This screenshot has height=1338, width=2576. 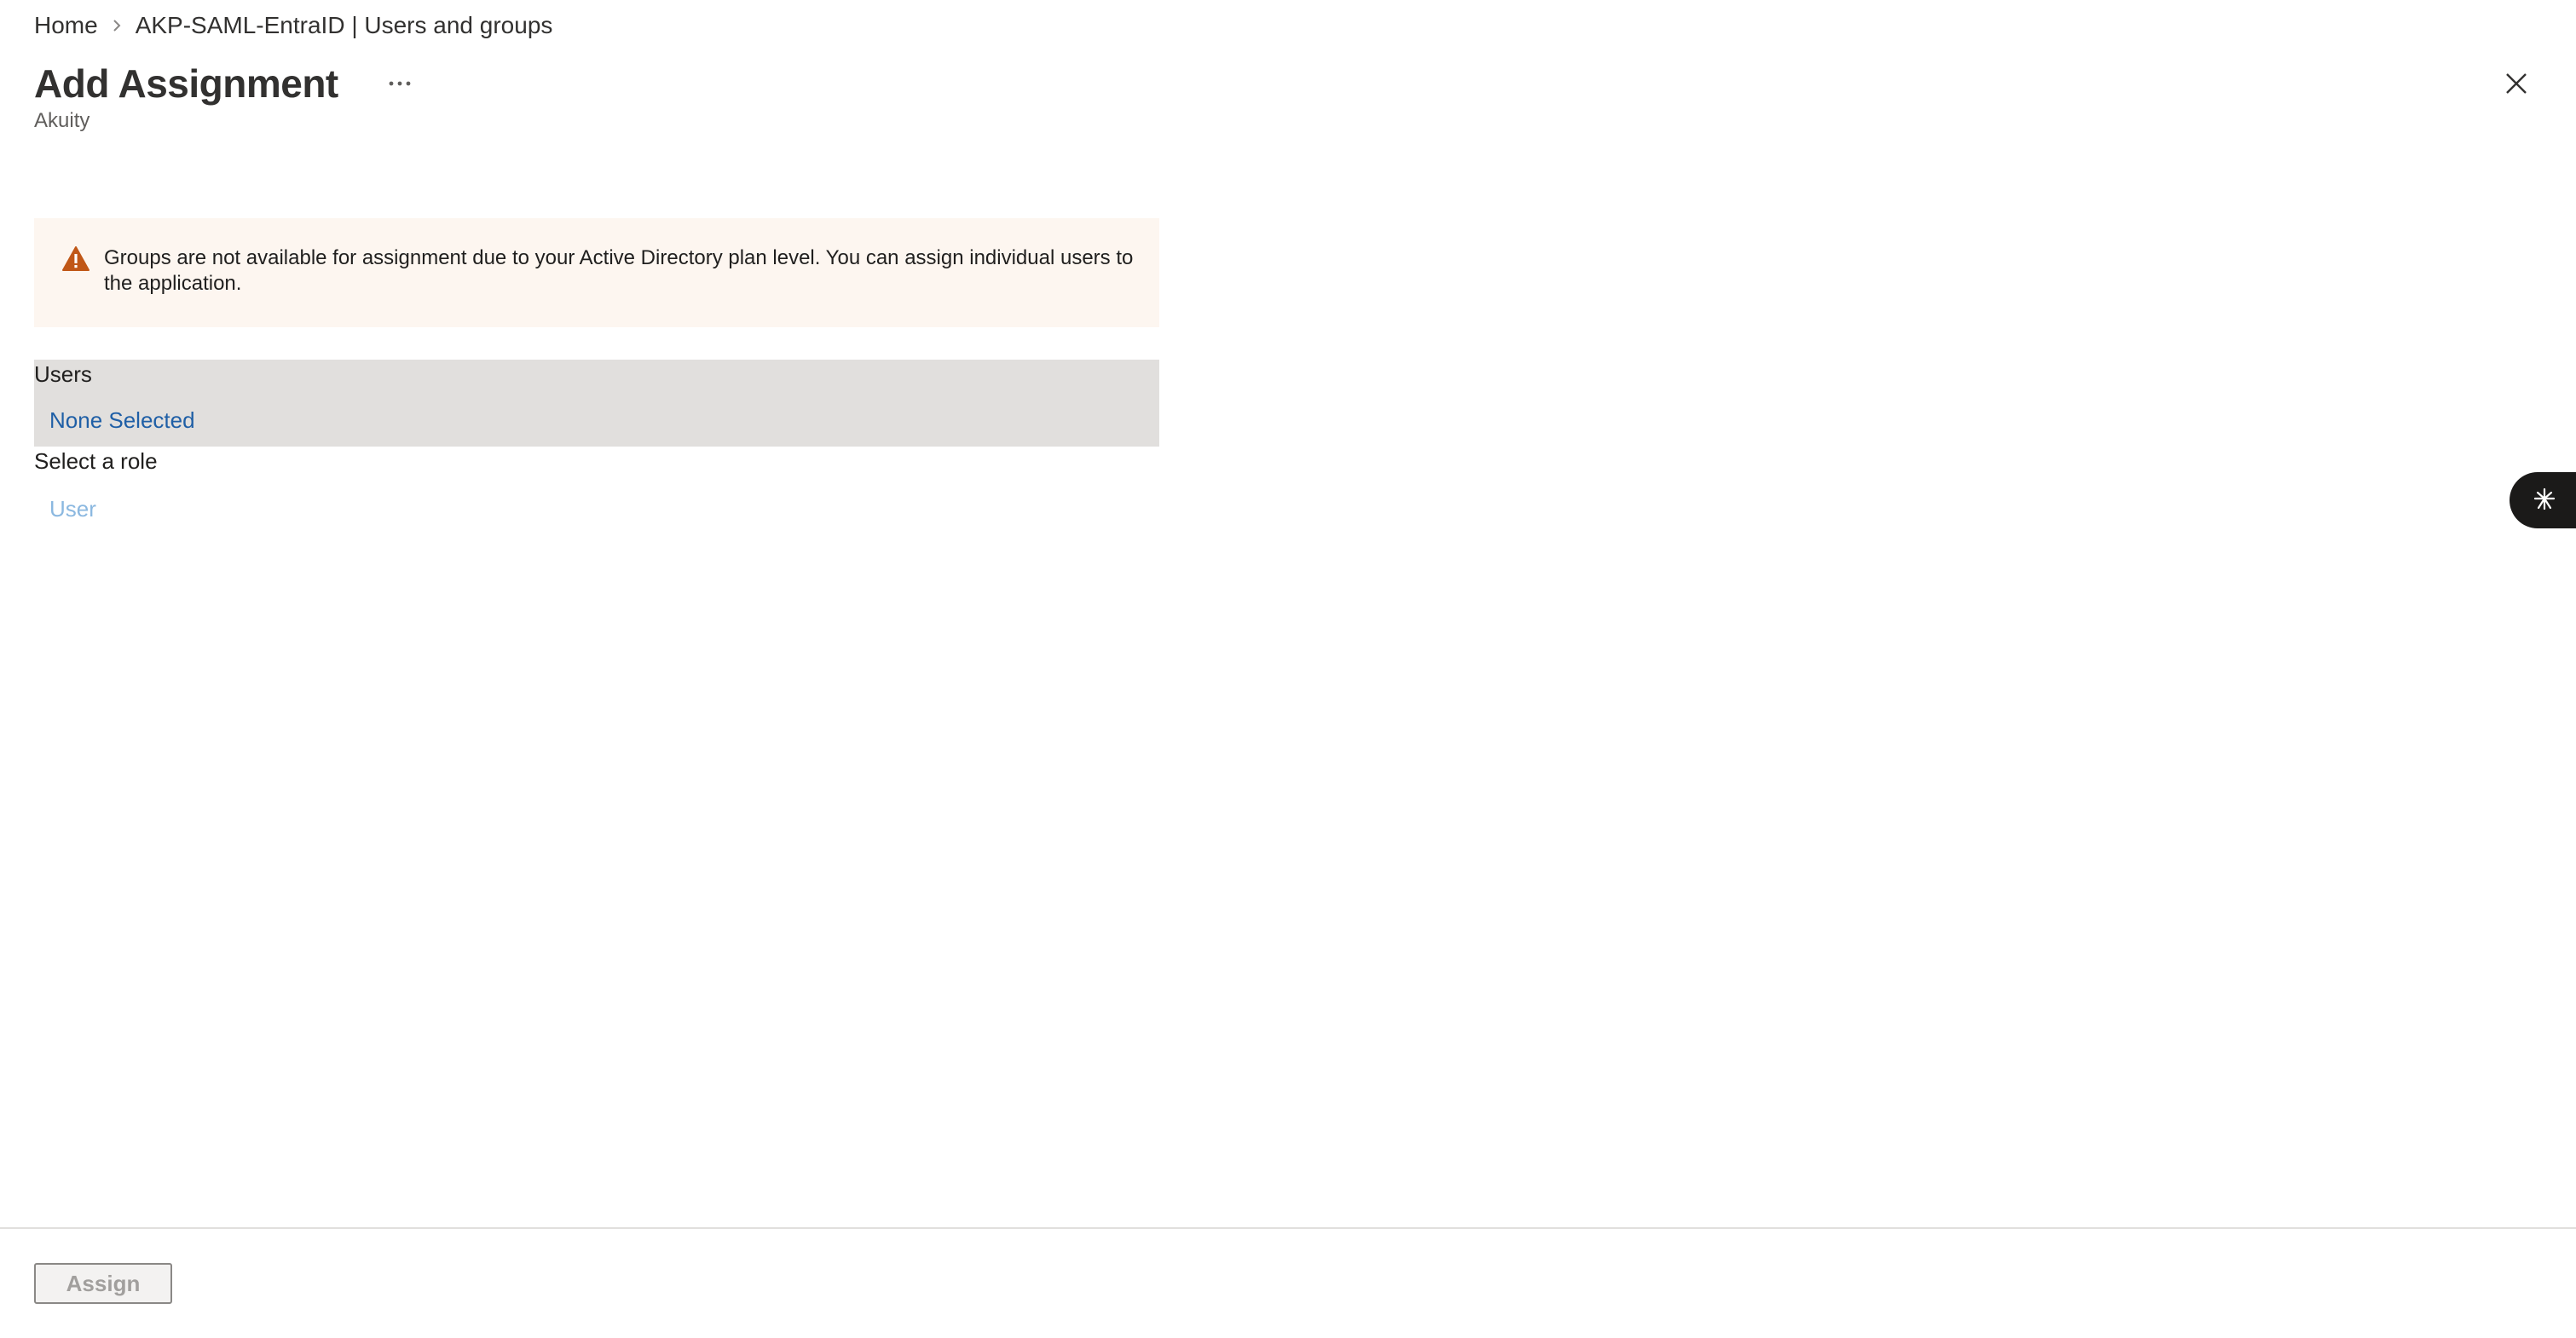 What do you see at coordinates (63, 374) in the screenshot?
I see `users-label: Users` at bounding box center [63, 374].